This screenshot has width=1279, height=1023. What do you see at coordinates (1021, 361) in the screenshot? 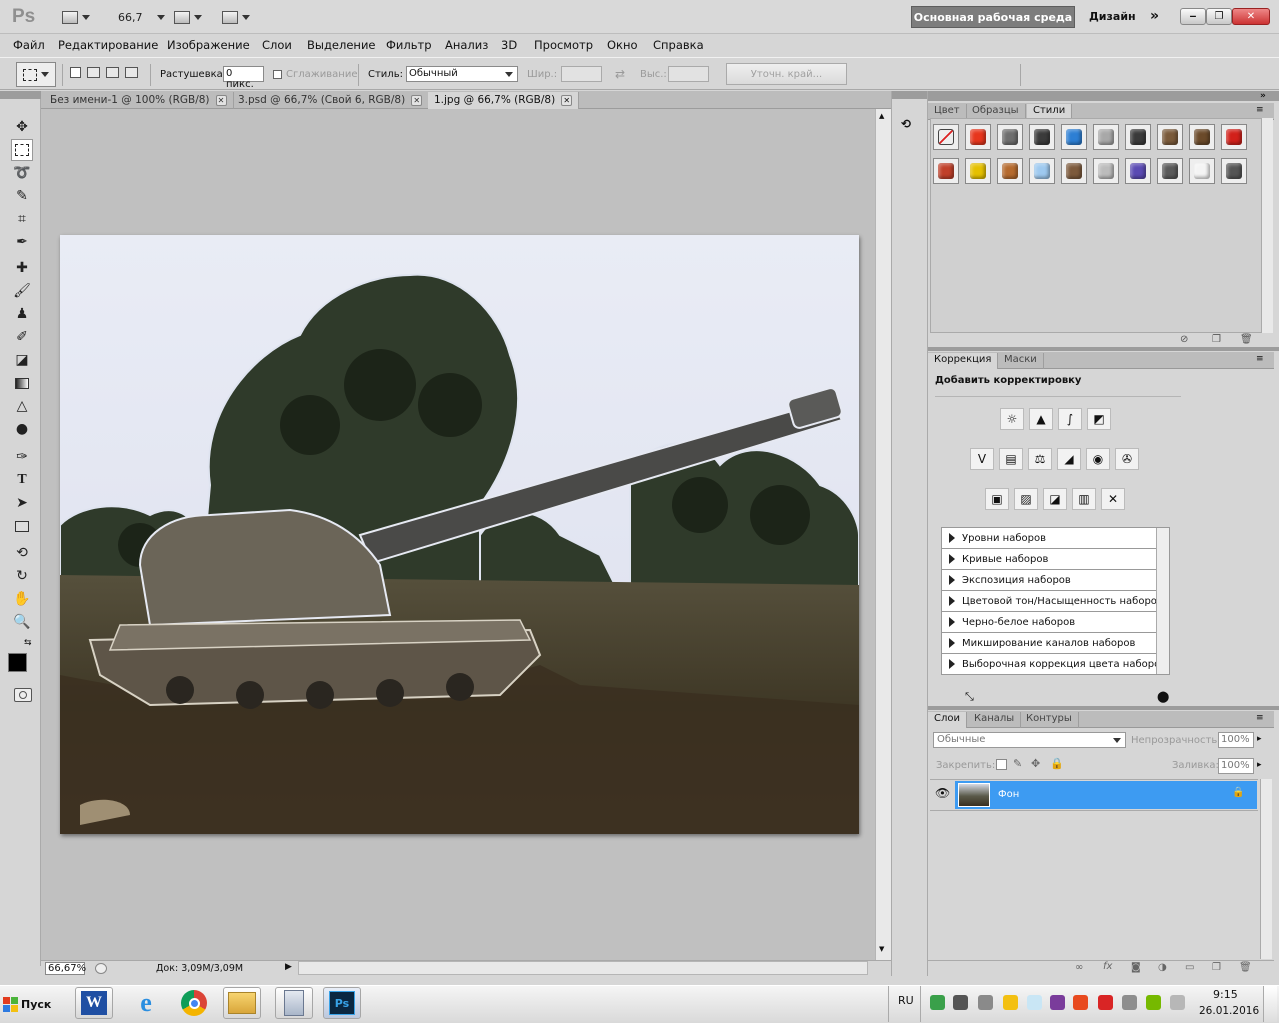
I see `tab-masks: Маски` at bounding box center [1021, 361].